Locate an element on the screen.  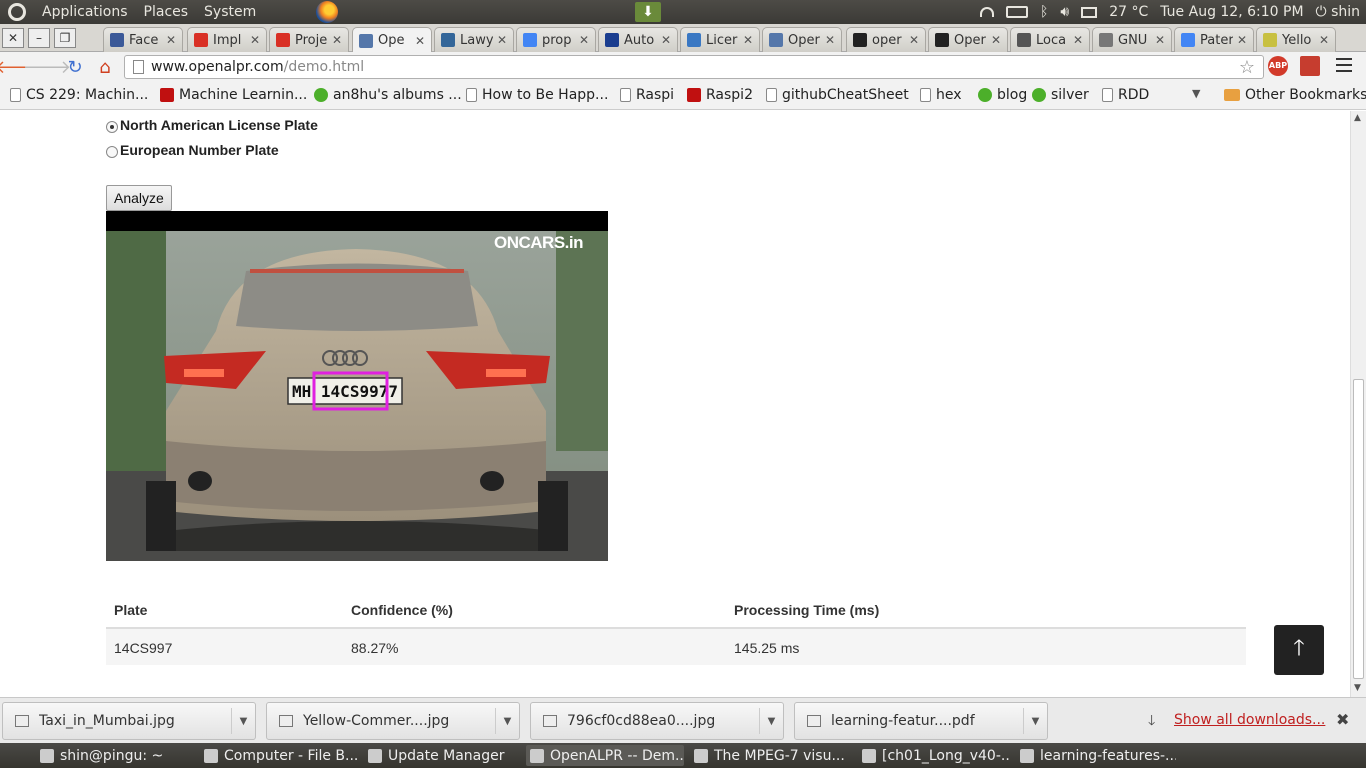
radio-eu-control is located at coordinates (112, 152).